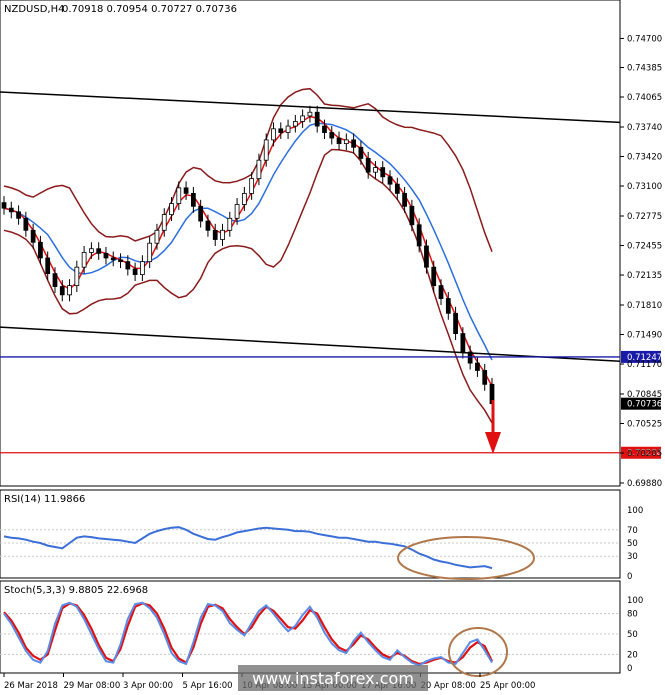 This screenshot has height=695, width=665. What do you see at coordinates (310, 534) in the screenshot?
I see `rsi-panel-frame` at bounding box center [310, 534].